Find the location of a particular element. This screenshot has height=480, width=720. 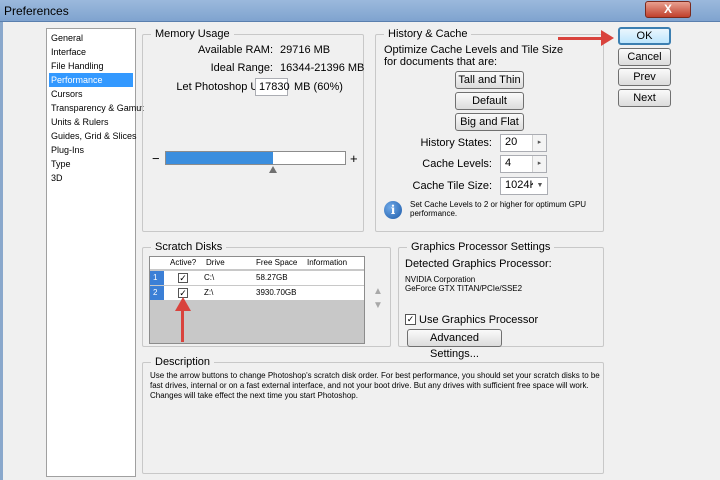

nav-item-guides-grid-slices: Guides, Grid & Slices is located at coordinates (93, 136).